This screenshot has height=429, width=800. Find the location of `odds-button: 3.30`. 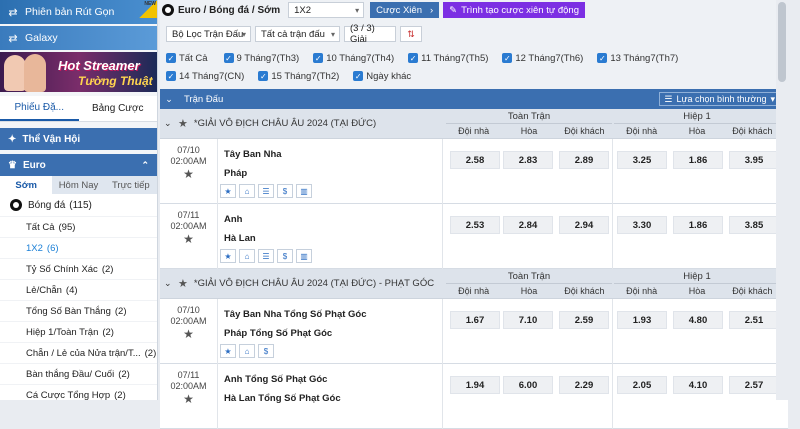

odds-button: 3.30 is located at coordinates (642, 225).